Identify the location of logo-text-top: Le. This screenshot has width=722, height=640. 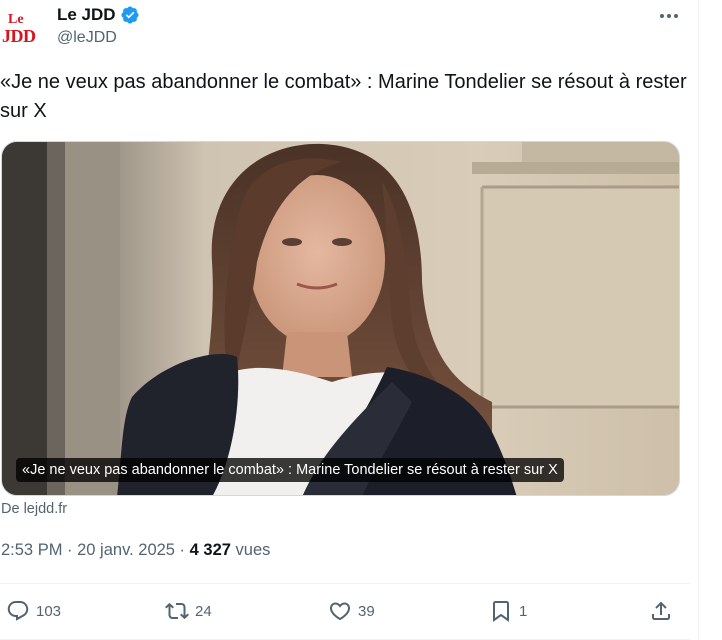
(16, 19).